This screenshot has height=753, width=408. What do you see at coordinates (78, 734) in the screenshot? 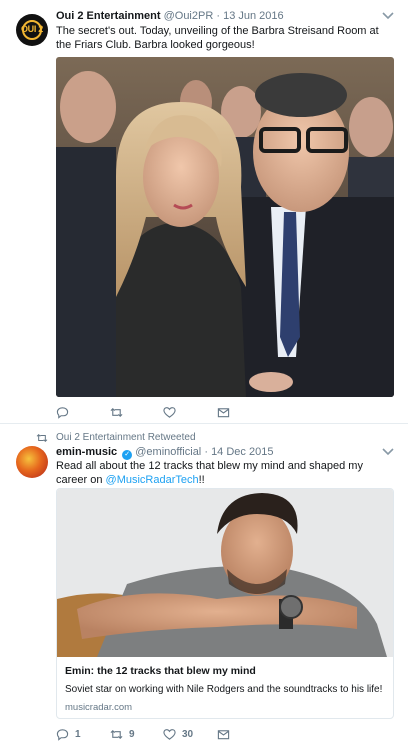
I see `reply-count: 1` at bounding box center [78, 734].